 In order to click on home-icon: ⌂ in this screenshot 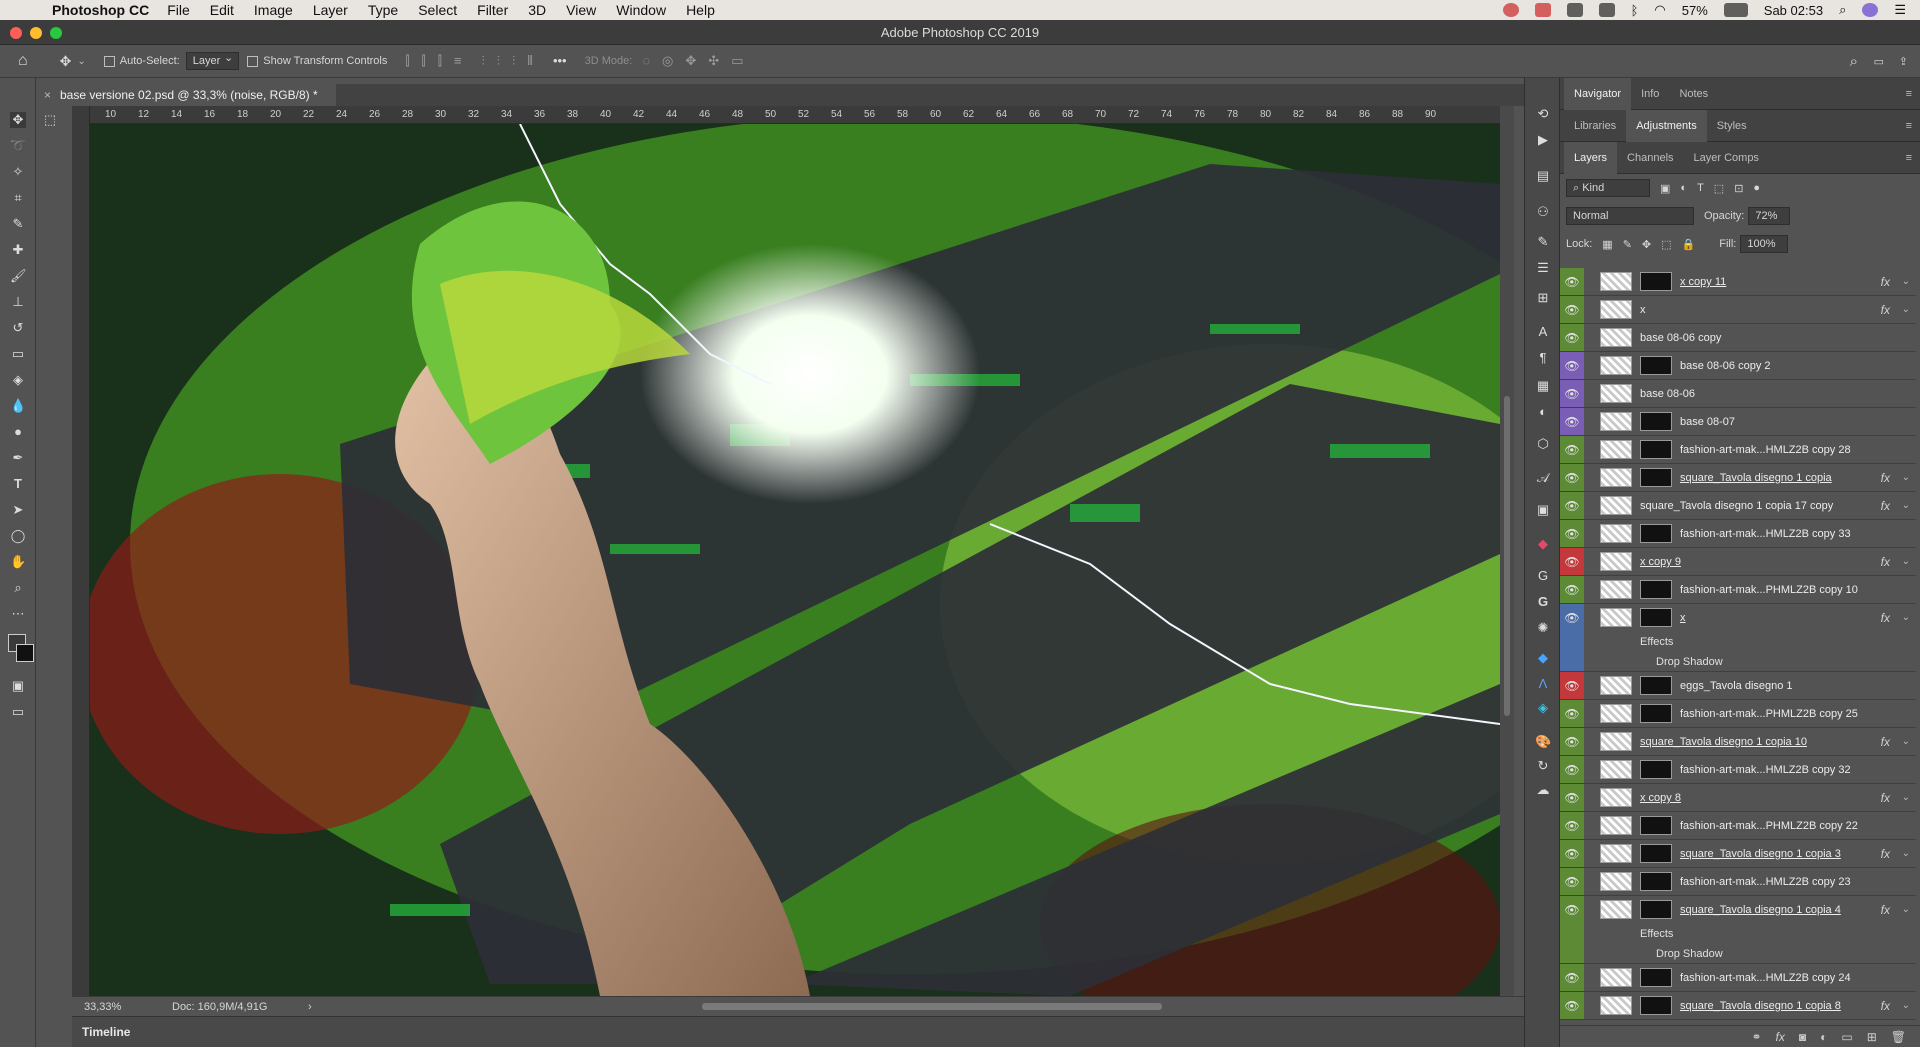, I will do `click(23, 61)`.